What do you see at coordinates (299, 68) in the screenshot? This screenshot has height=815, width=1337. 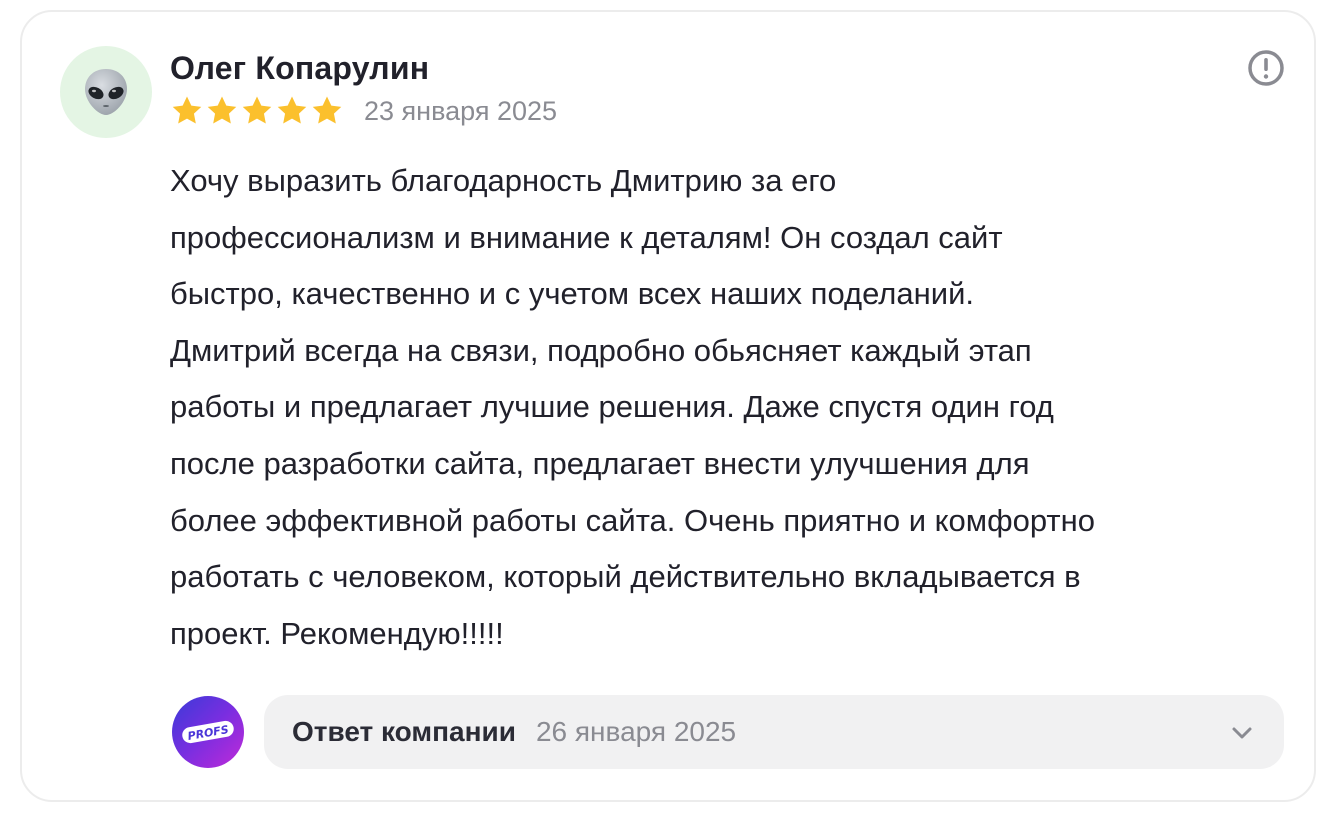 I see `author-name: Олег Копарулин` at bounding box center [299, 68].